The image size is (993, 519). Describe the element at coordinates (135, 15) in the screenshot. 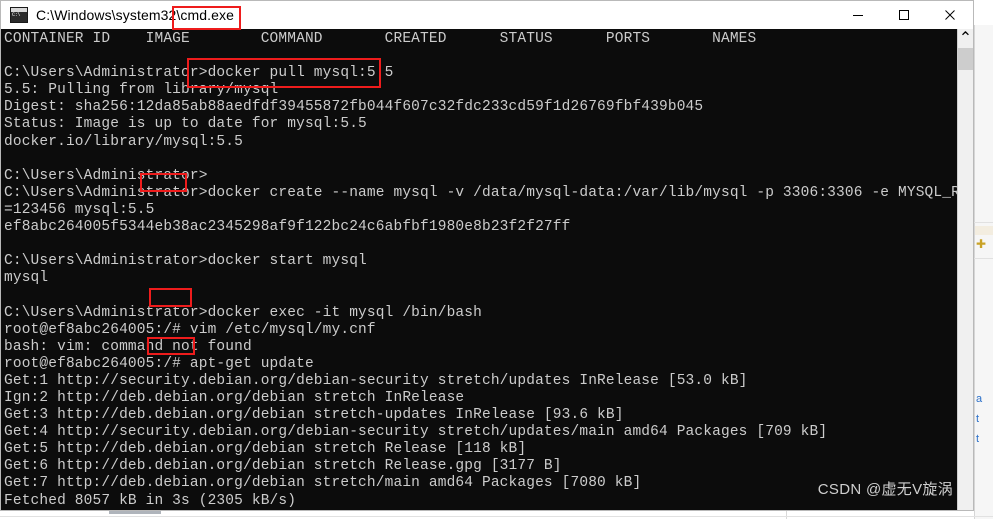

I see `window-title-text: C:\Windows\system32\cmd.exe` at that location.